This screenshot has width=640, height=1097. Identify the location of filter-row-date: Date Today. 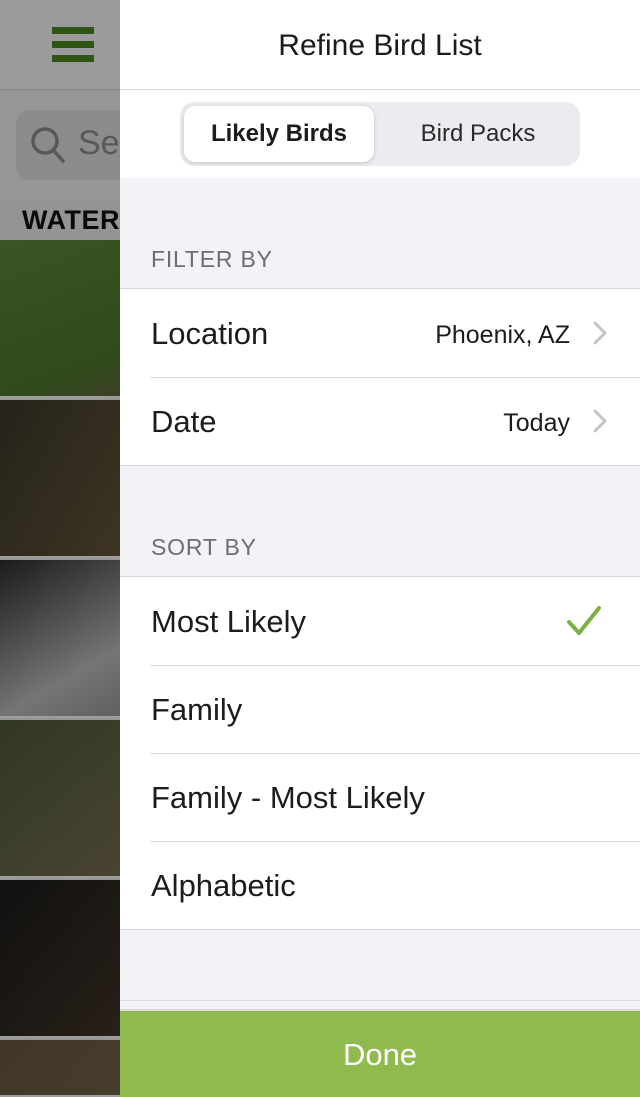
(380, 421).